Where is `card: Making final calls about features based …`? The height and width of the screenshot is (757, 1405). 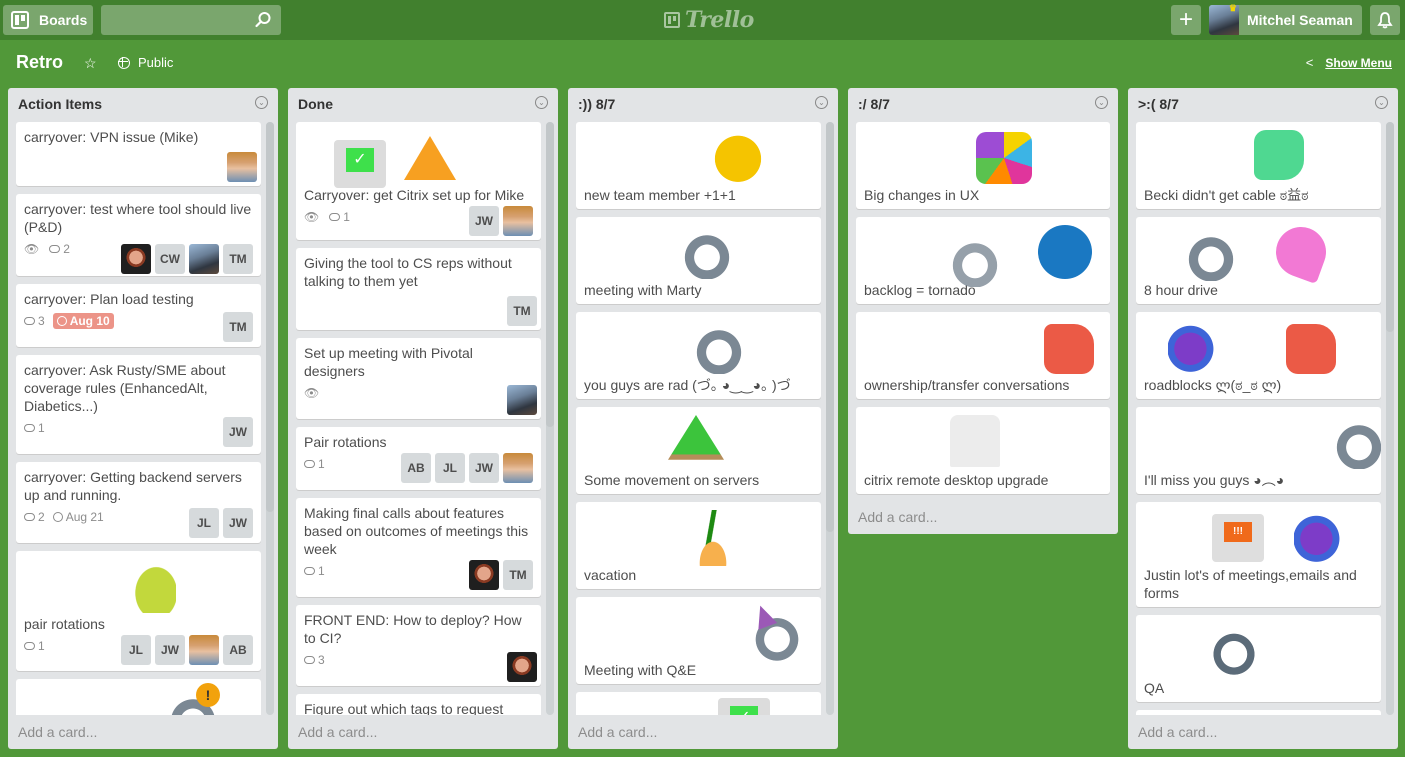
card: Making final calls about features based … is located at coordinates (418, 547).